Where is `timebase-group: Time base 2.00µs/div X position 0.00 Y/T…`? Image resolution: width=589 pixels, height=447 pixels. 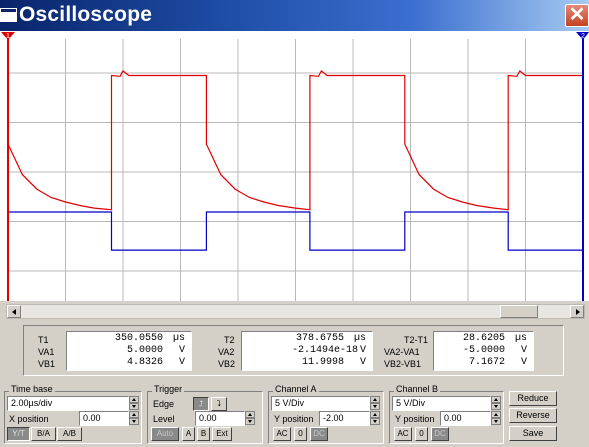
timebase-group: Time base 2.00µs/div X position 0.00 Y/T… is located at coordinates (73, 414).